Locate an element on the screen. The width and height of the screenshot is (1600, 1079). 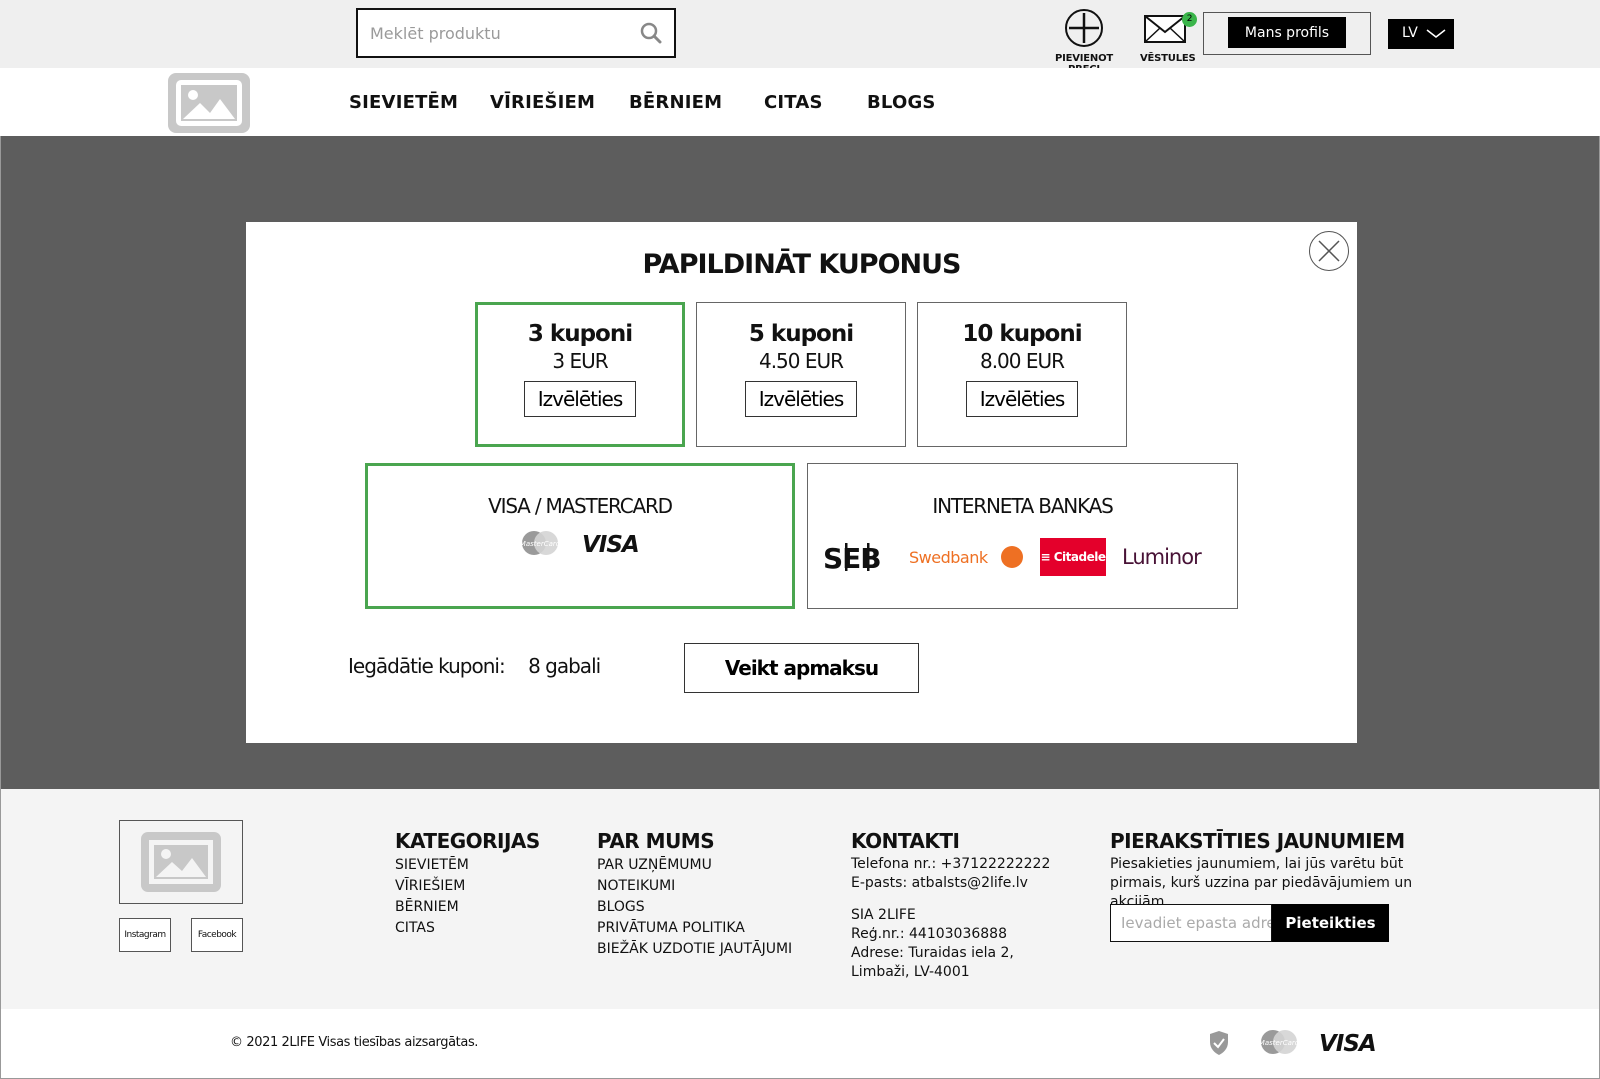
facebook-link: Facebook is located at coordinates (217, 935).